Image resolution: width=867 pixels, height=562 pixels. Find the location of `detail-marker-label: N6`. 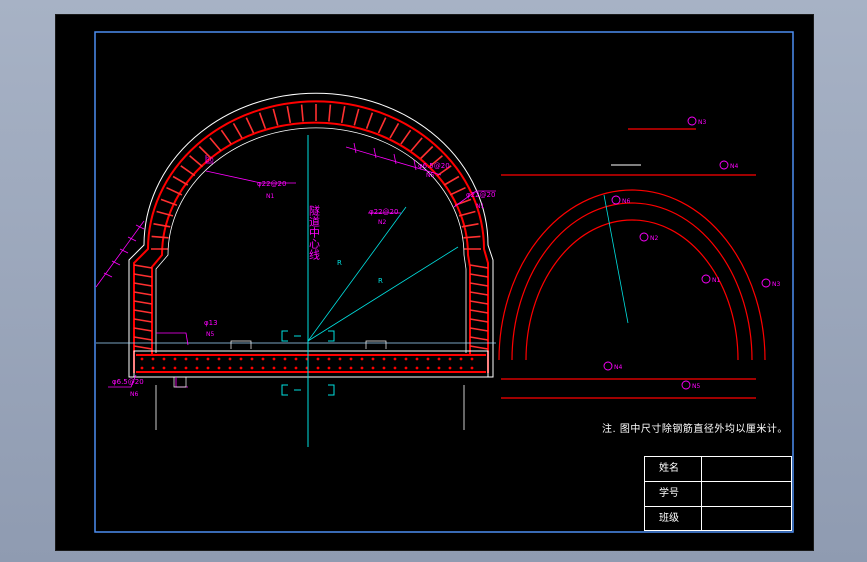

detail-marker-label: N6 is located at coordinates (626, 201).